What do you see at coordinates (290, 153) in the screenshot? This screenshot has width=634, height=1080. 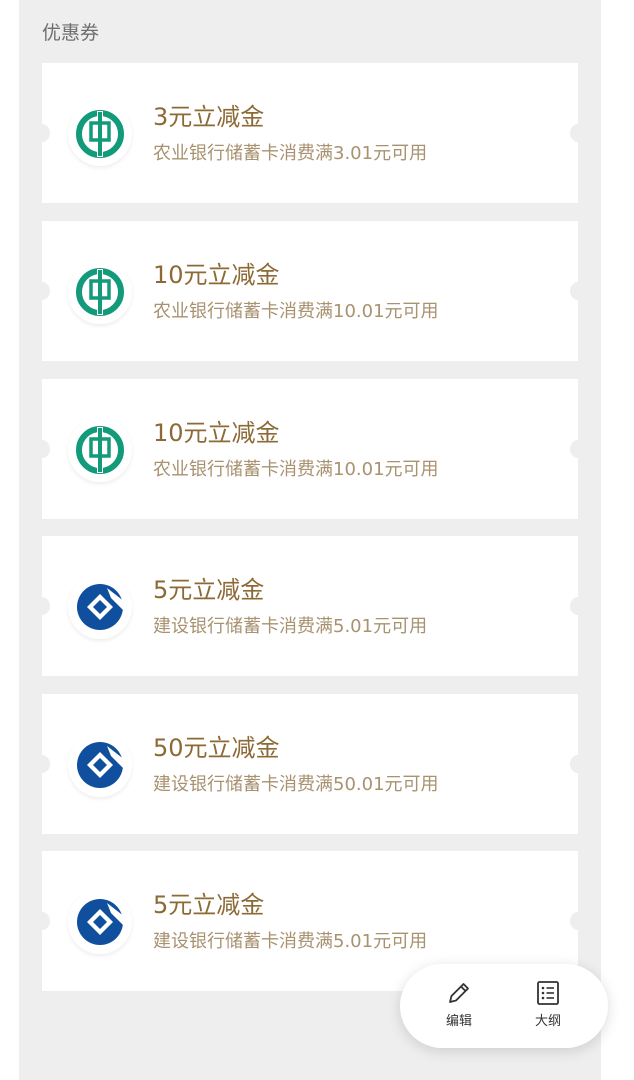 I see `coupon-description: 农业银行储蓄卡消费满3.01元可用` at bounding box center [290, 153].